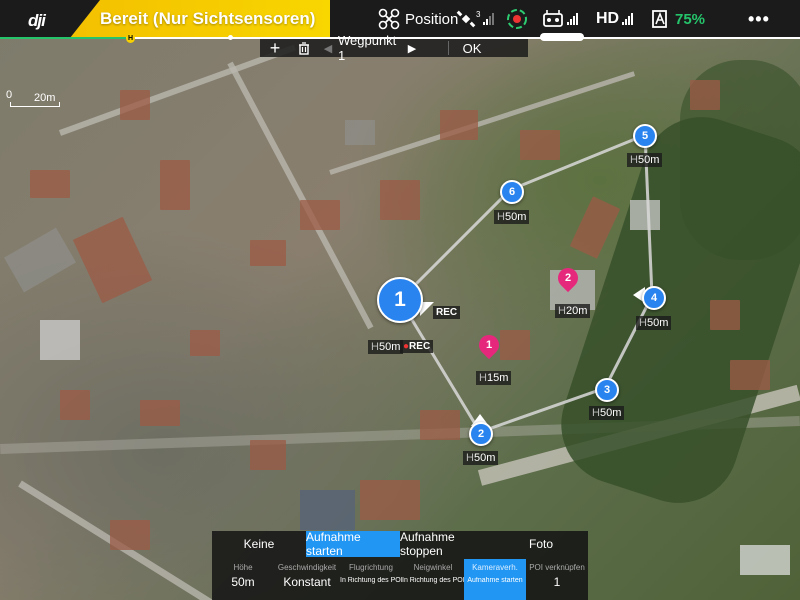  Describe the element at coordinates (568, 278) in the screenshot. I see `poi-2-pin-icon: 2` at that location.